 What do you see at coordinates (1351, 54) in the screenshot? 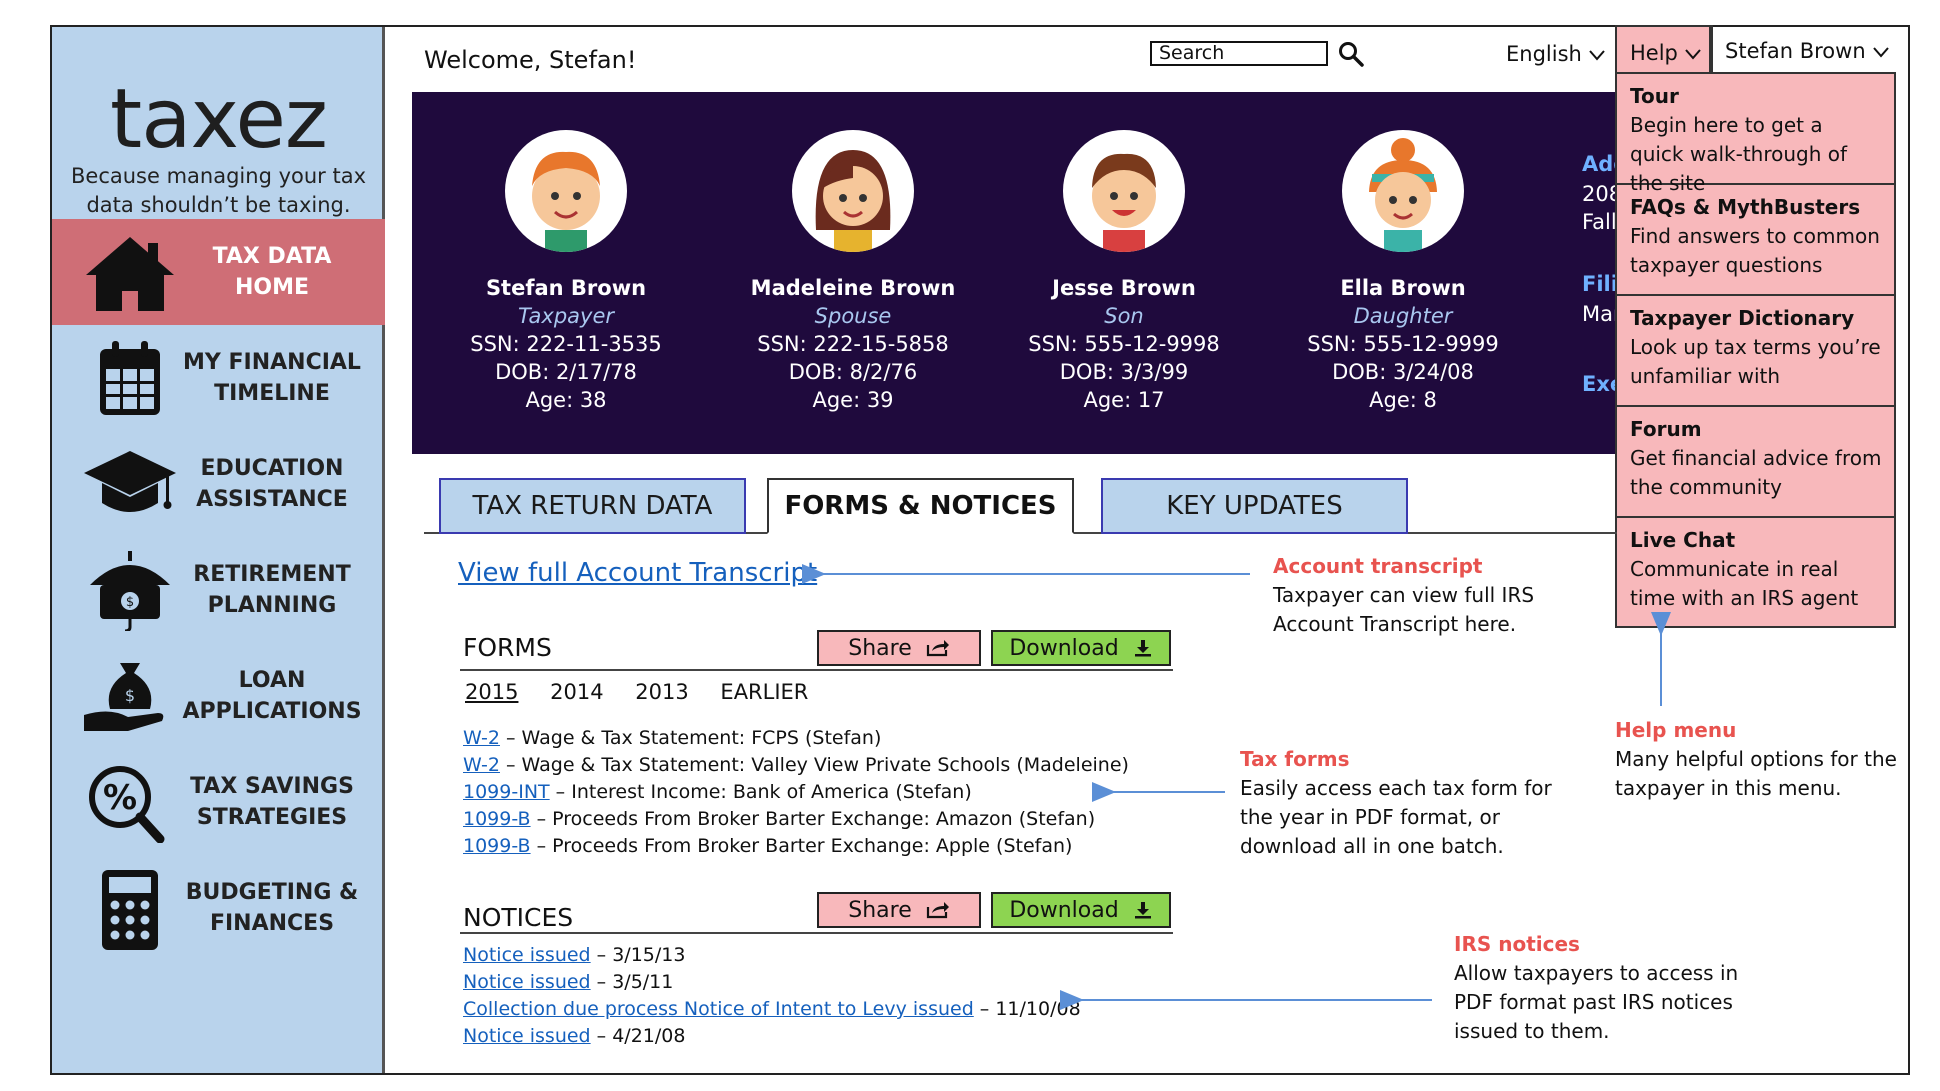
I see `search-icon` at bounding box center [1351, 54].